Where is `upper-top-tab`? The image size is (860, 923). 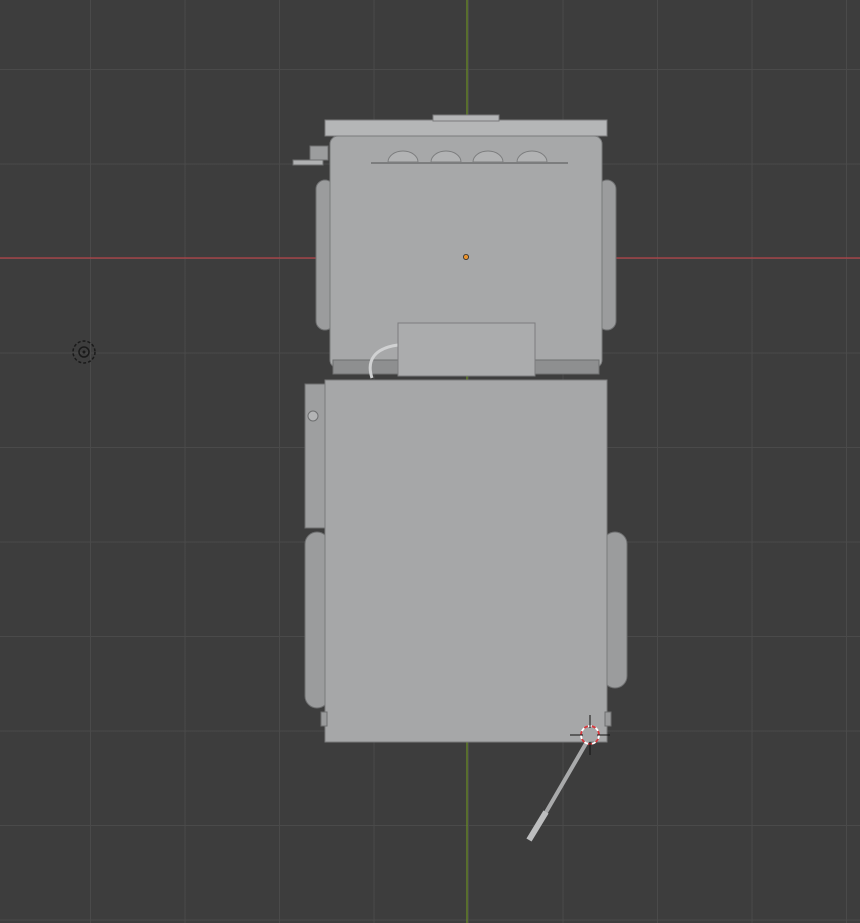
upper-top-tab is located at coordinates (466, 118).